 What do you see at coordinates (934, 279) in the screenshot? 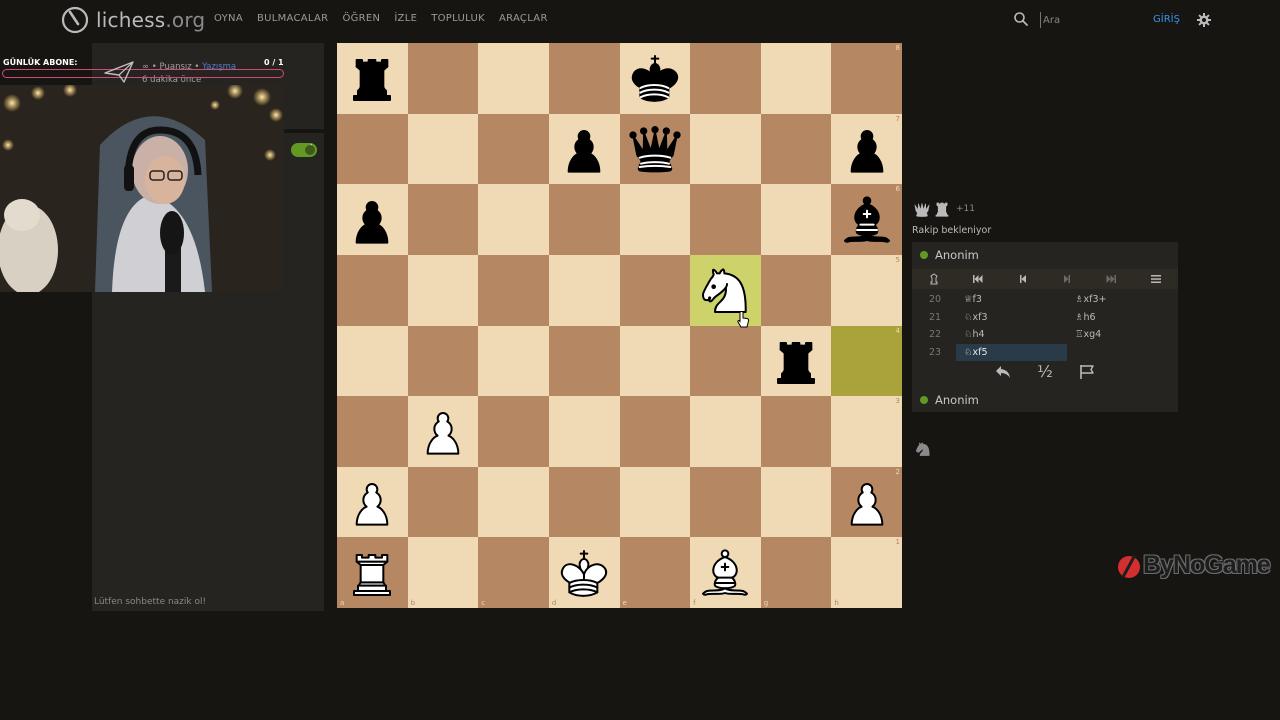
I see `flip-board-button` at bounding box center [934, 279].